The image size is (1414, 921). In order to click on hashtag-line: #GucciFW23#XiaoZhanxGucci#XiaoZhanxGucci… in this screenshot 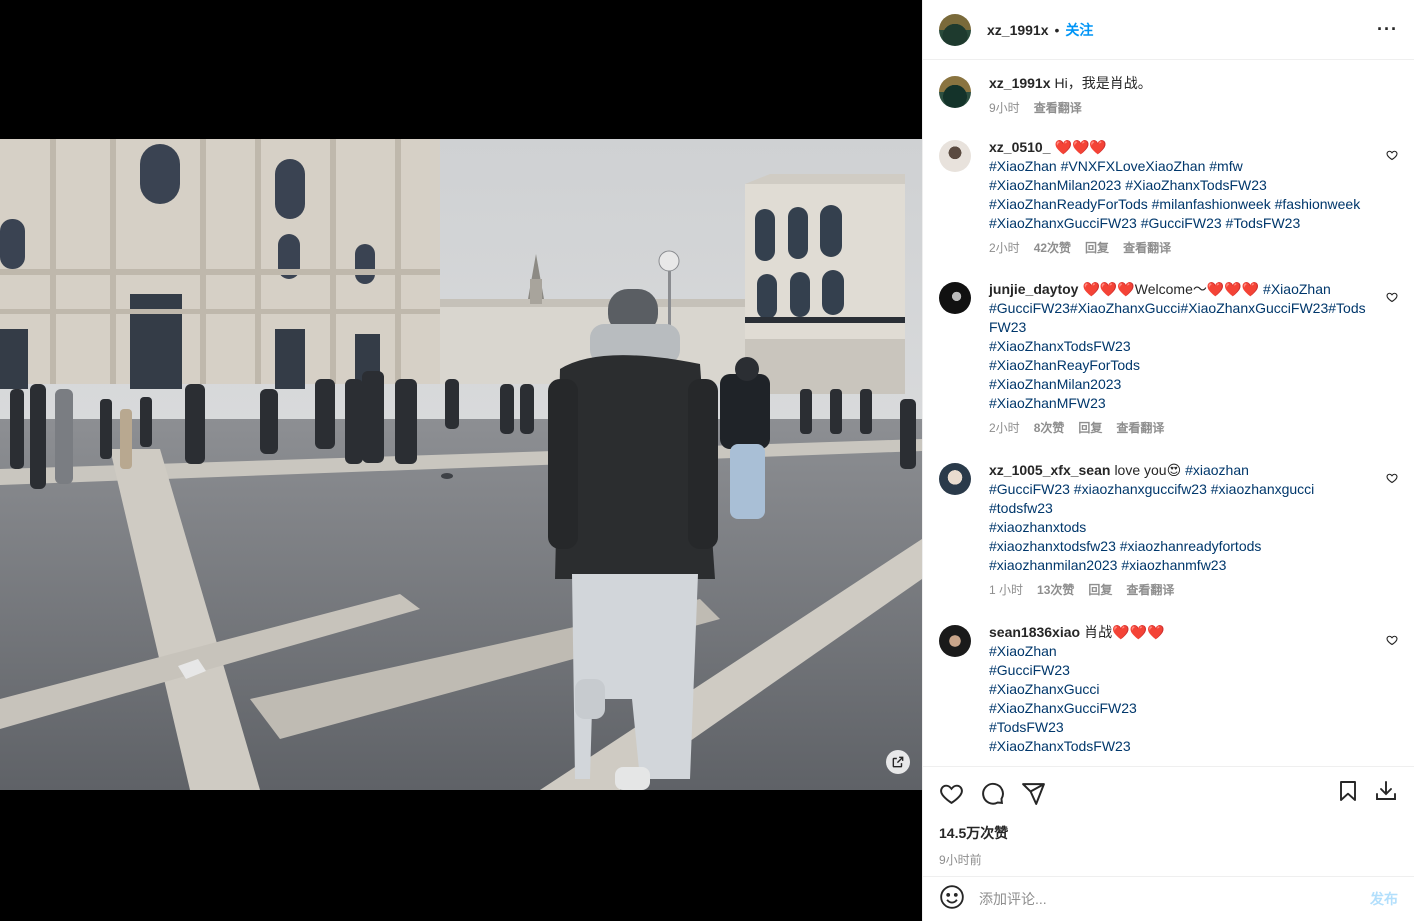, I will do `click(1177, 308)`.